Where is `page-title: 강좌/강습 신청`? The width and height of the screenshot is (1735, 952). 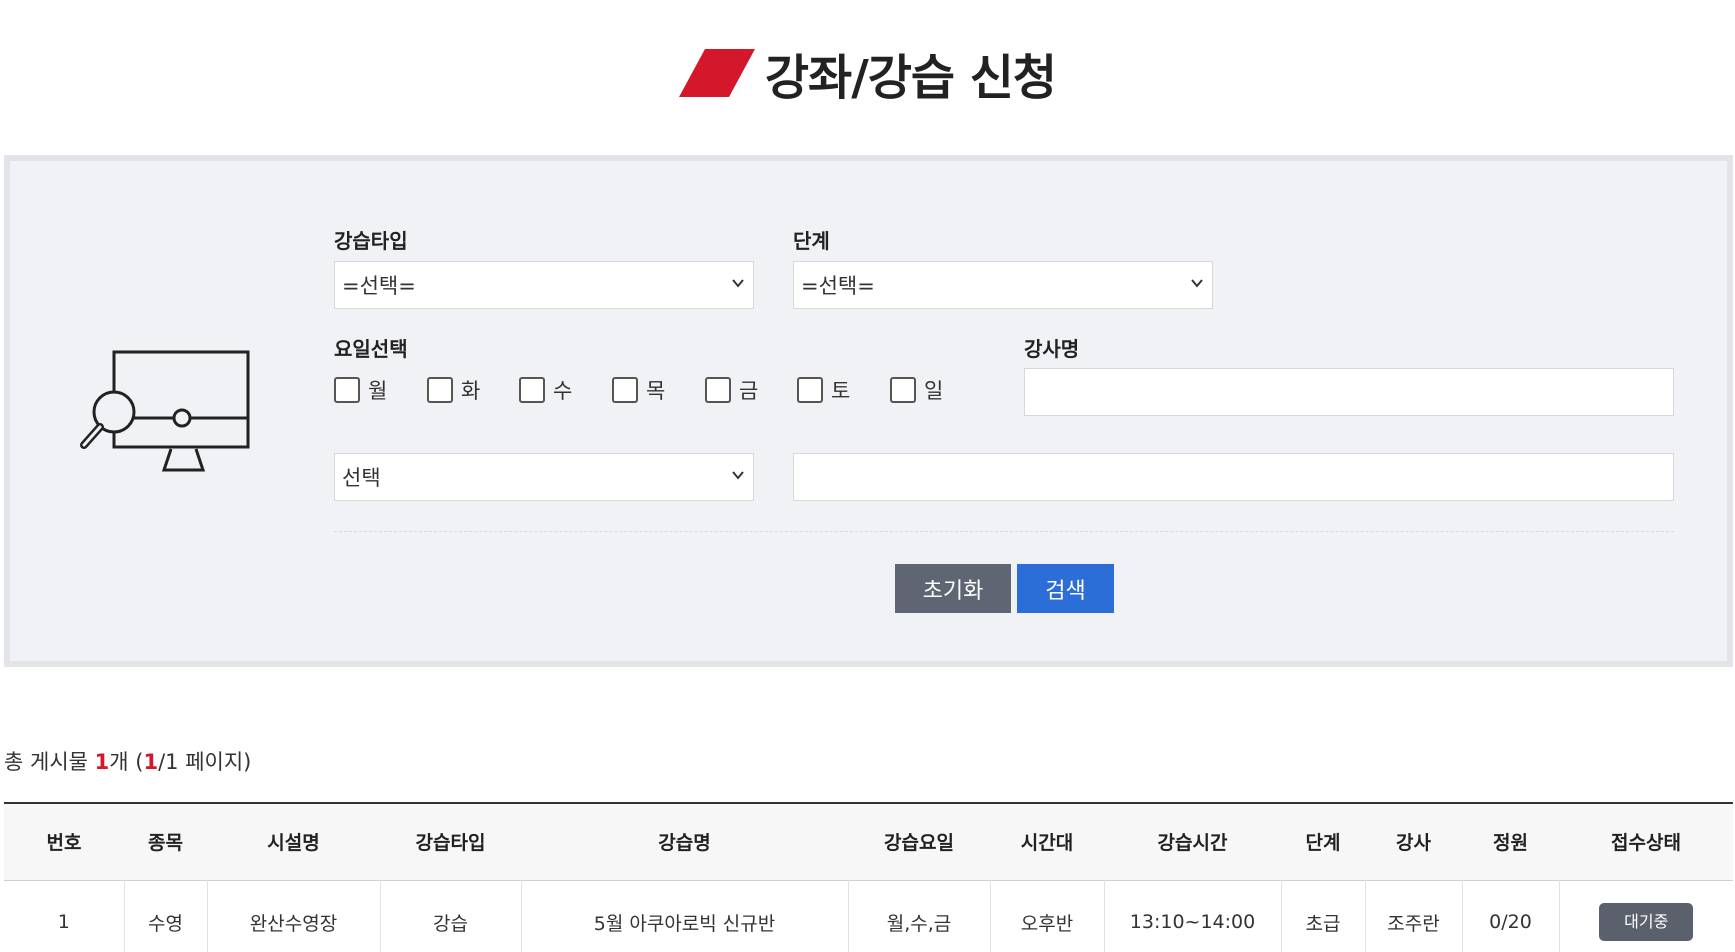 page-title: 강좌/강습 신청 is located at coordinates (867, 73).